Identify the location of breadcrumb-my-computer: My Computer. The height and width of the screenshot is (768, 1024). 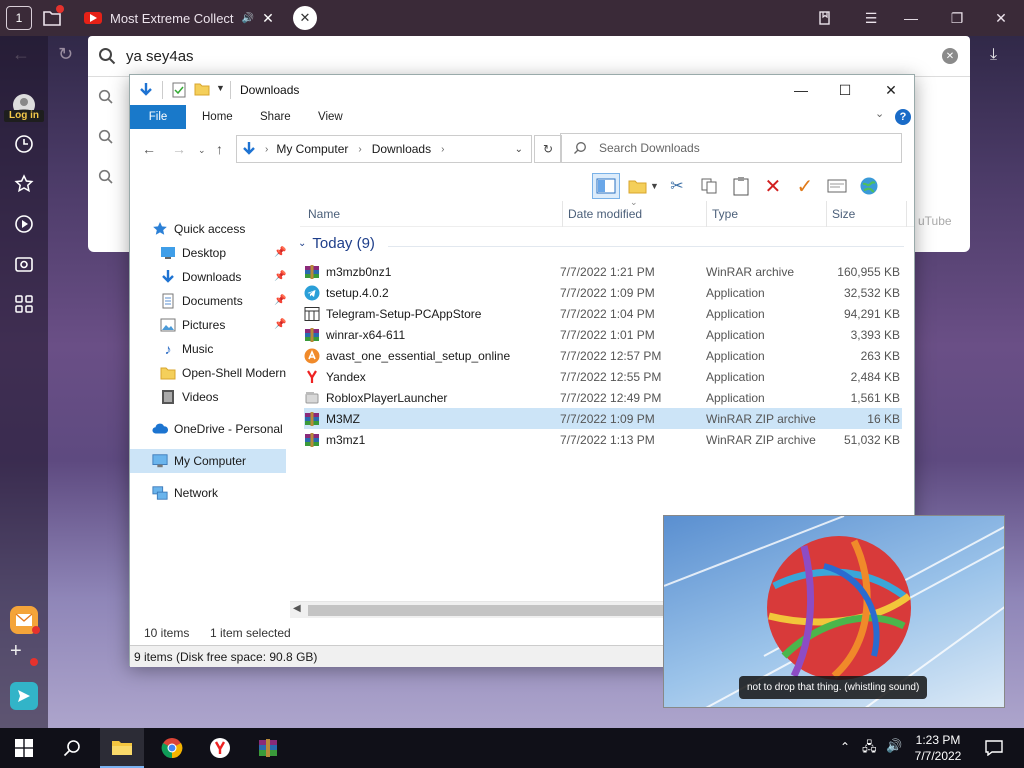
(312, 149).